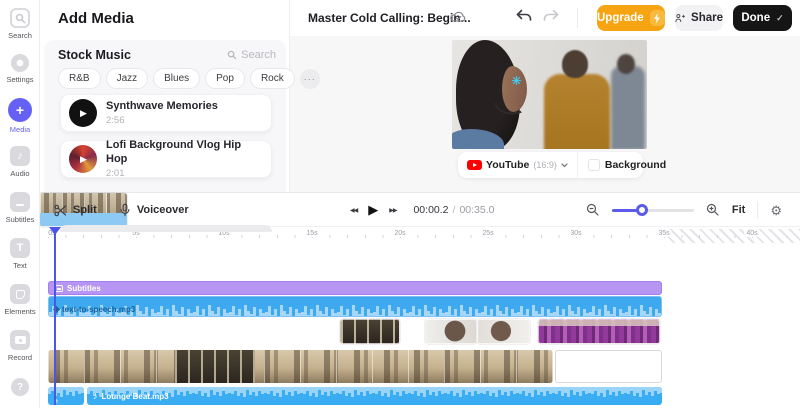 This screenshot has width=800, height=408. What do you see at coordinates (20, 156) in the screenshot?
I see `audio-icon: ♪` at bounding box center [20, 156].